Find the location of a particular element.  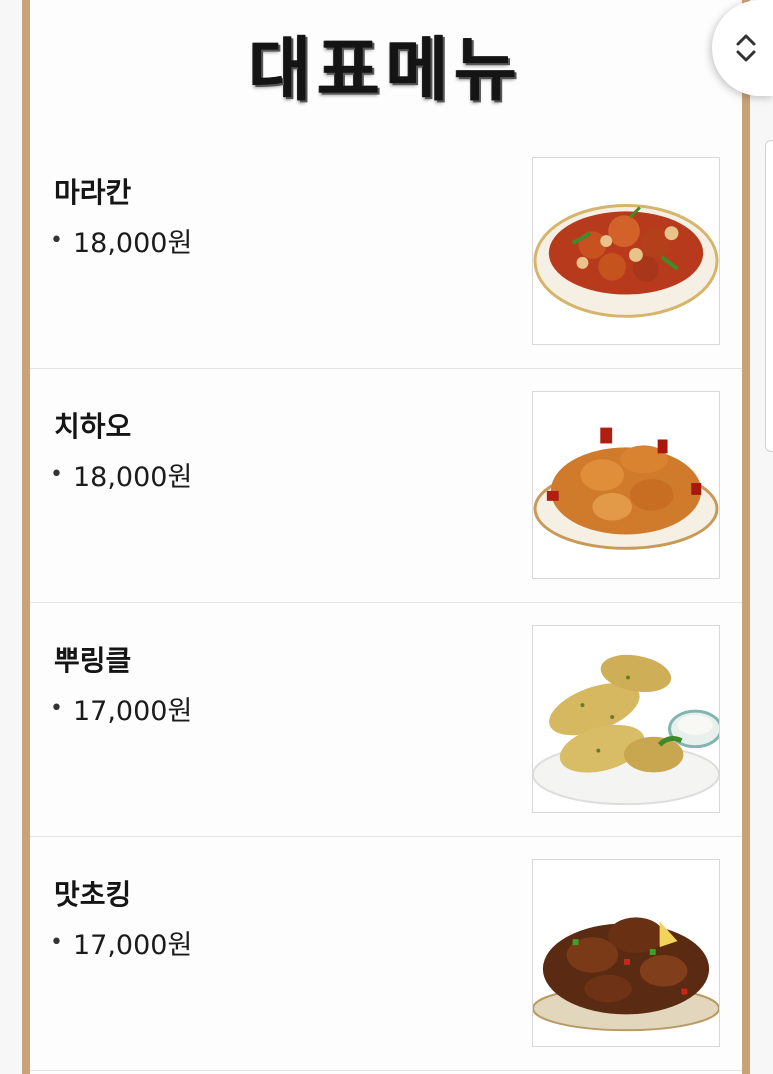

page-title: 대표메뉴 is located at coordinates (386, 70).